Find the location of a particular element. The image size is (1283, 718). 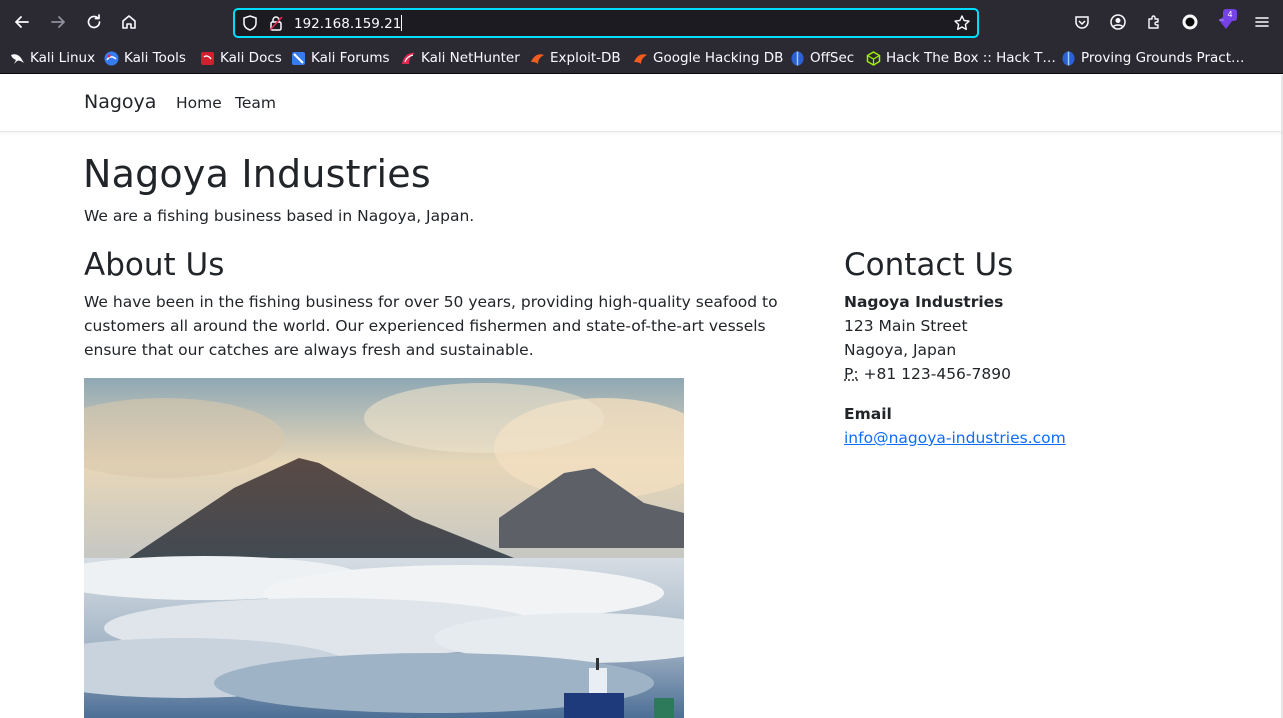

bookmark-kali-nethunter: Kali NetHunter is located at coordinates (460, 58).